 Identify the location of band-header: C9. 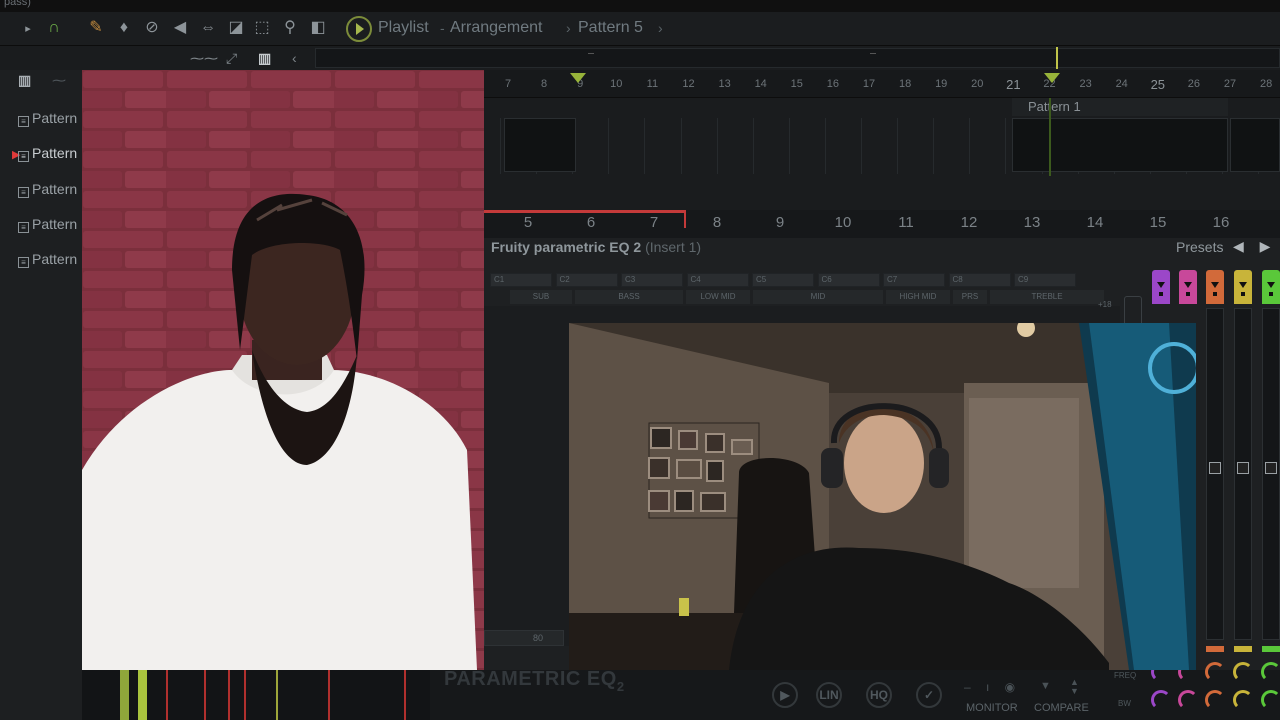
(1045, 280).